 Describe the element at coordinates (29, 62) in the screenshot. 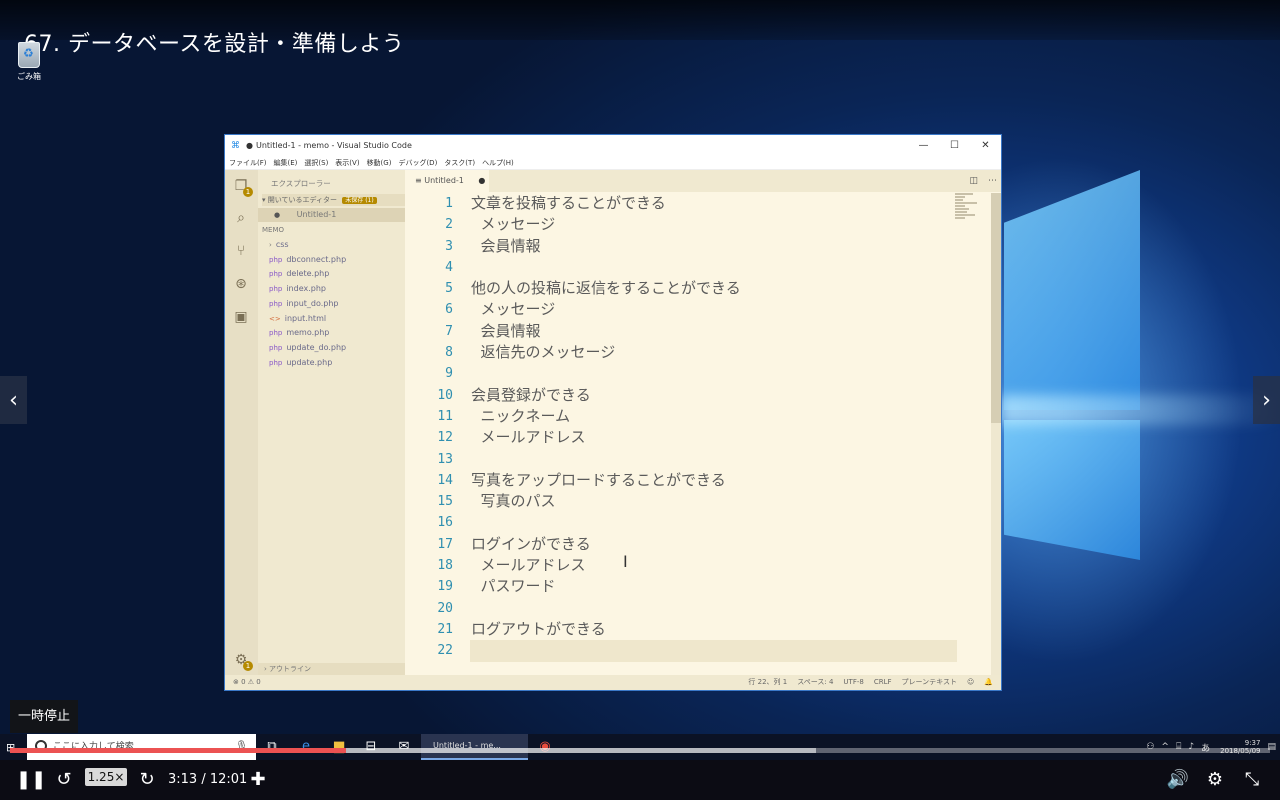

I see `recycle-bin: ごみ箱` at that location.